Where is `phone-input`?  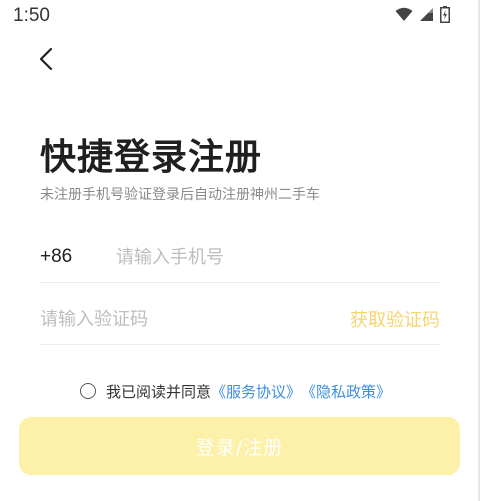
phone-input is located at coordinates (266, 257).